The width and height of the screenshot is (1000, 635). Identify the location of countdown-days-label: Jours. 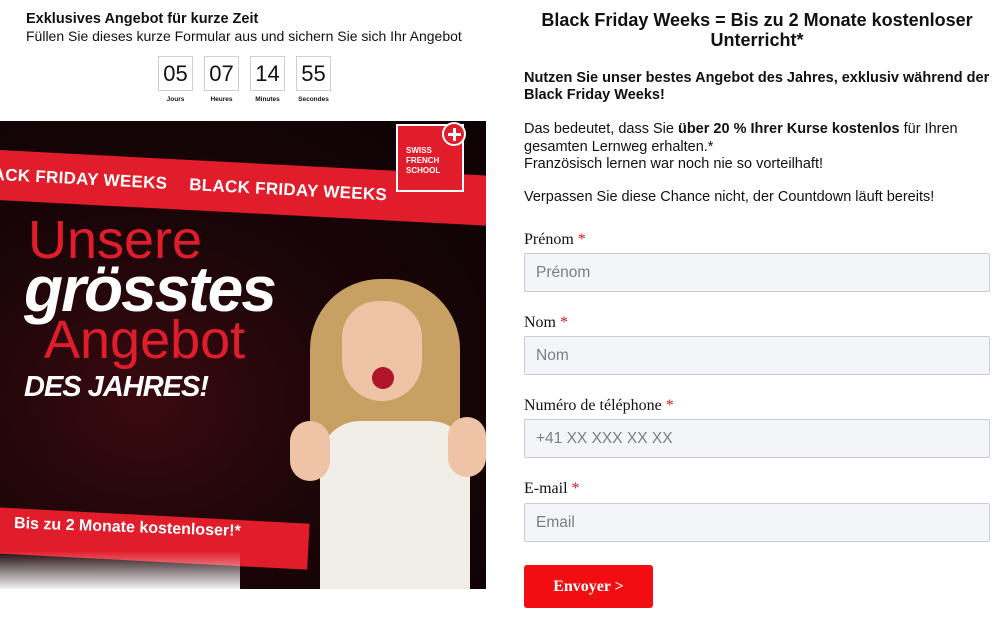
(175, 99).